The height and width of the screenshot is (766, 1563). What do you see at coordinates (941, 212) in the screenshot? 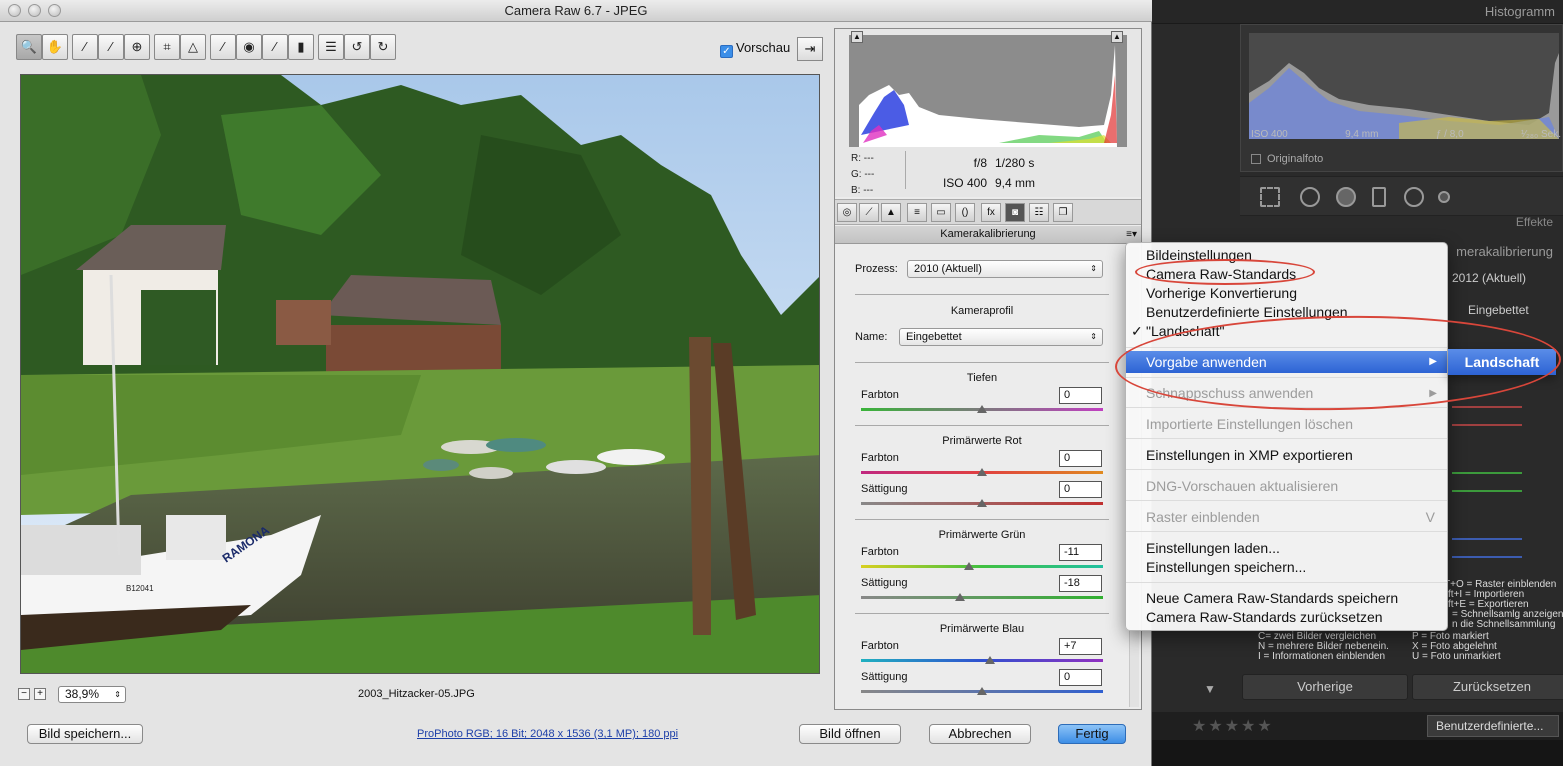
I see `tab-split-toning-icon: ▭` at bounding box center [941, 212].